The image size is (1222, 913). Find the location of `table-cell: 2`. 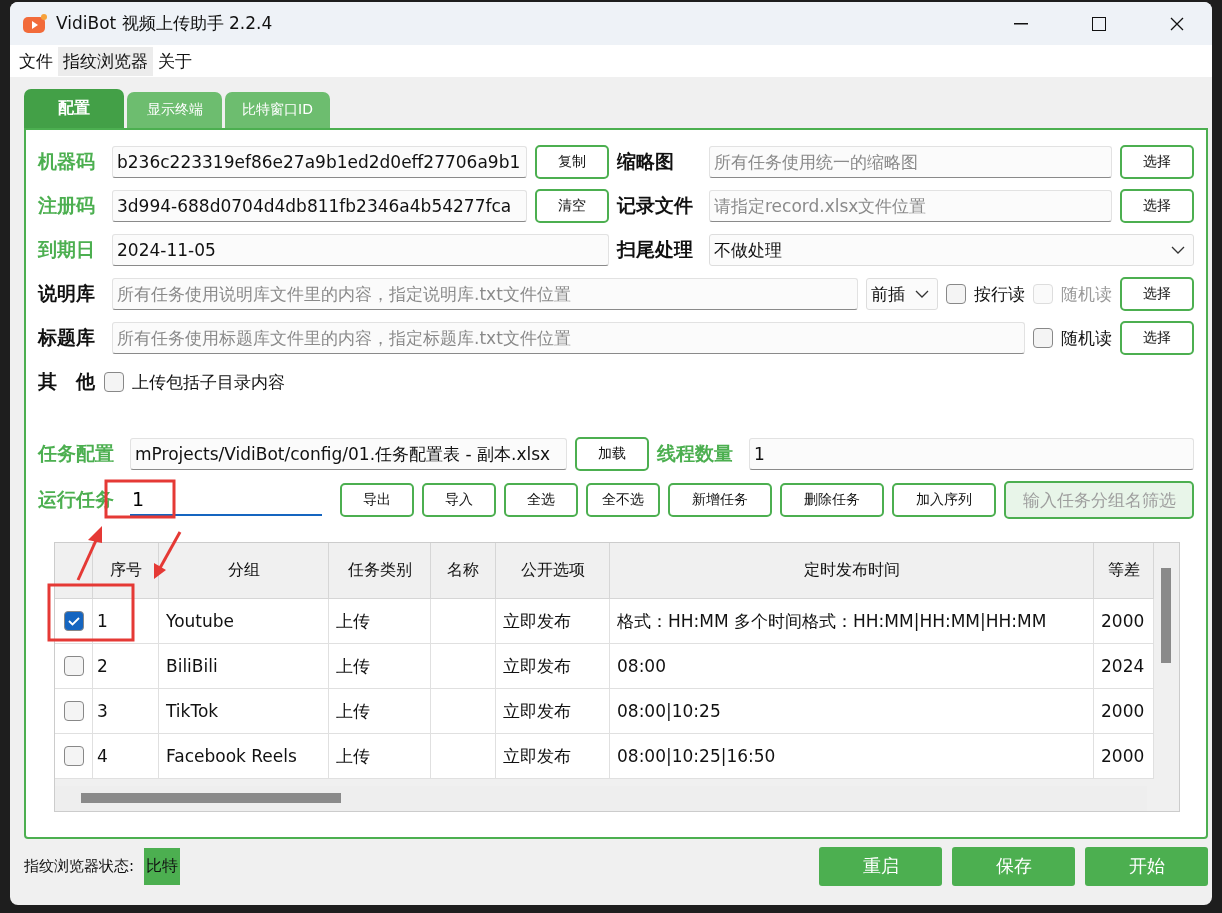

table-cell: 2 is located at coordinates (126, 666).